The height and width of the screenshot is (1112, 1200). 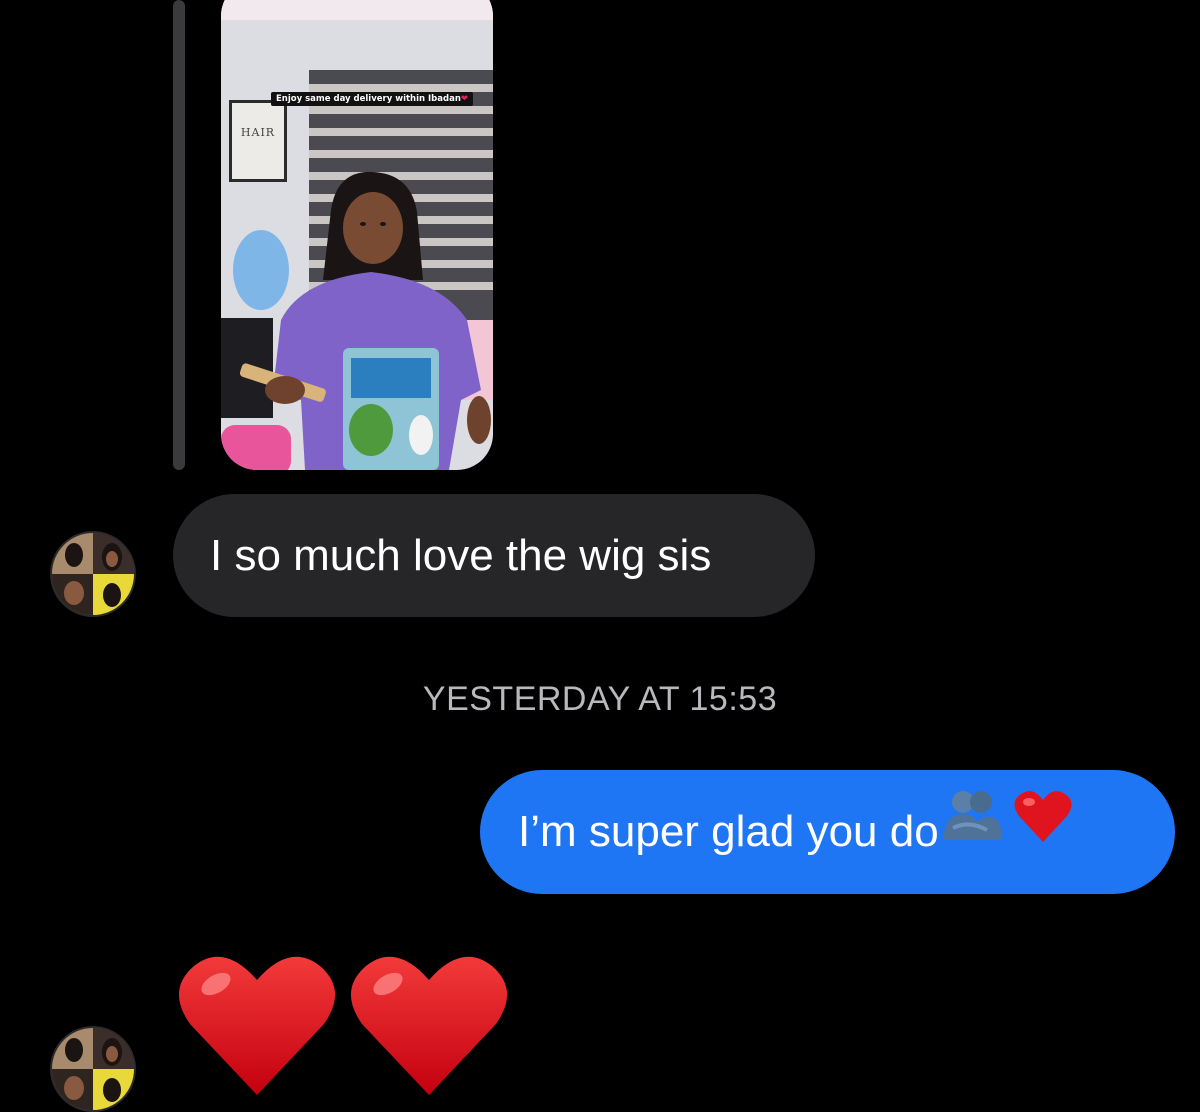 I want to click on caption-heart-icon: ❤, so click(x=464, y=99).